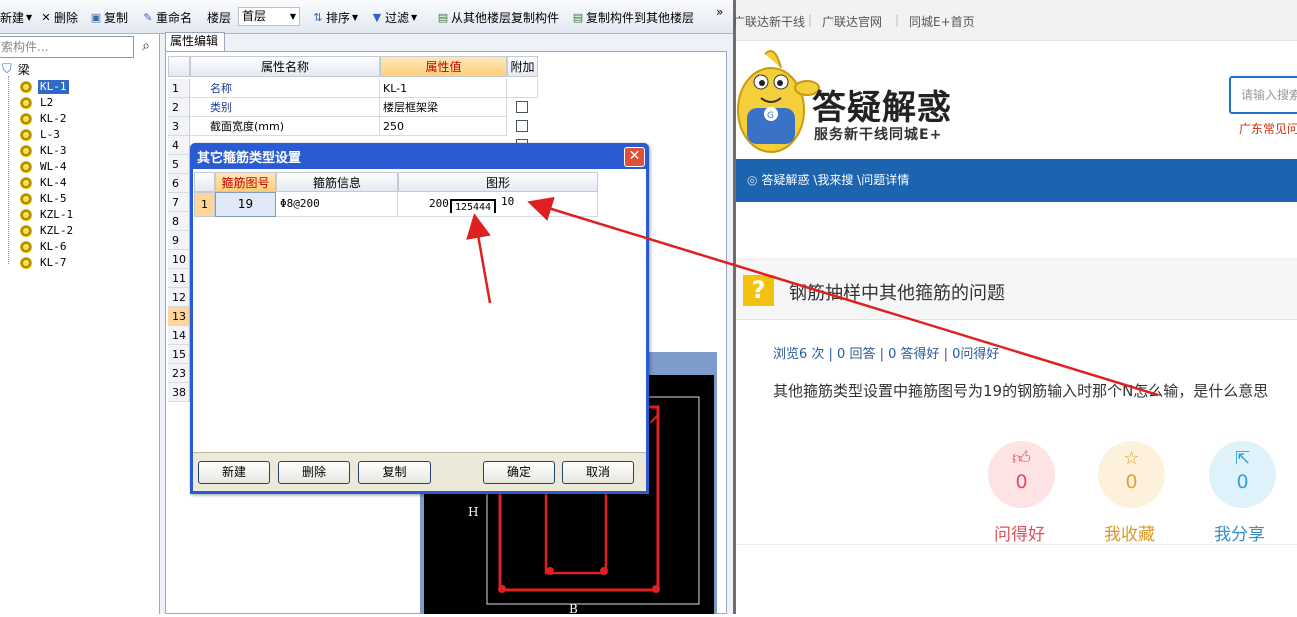  I want to click on tree-item: KL-2, so click(44, 119).